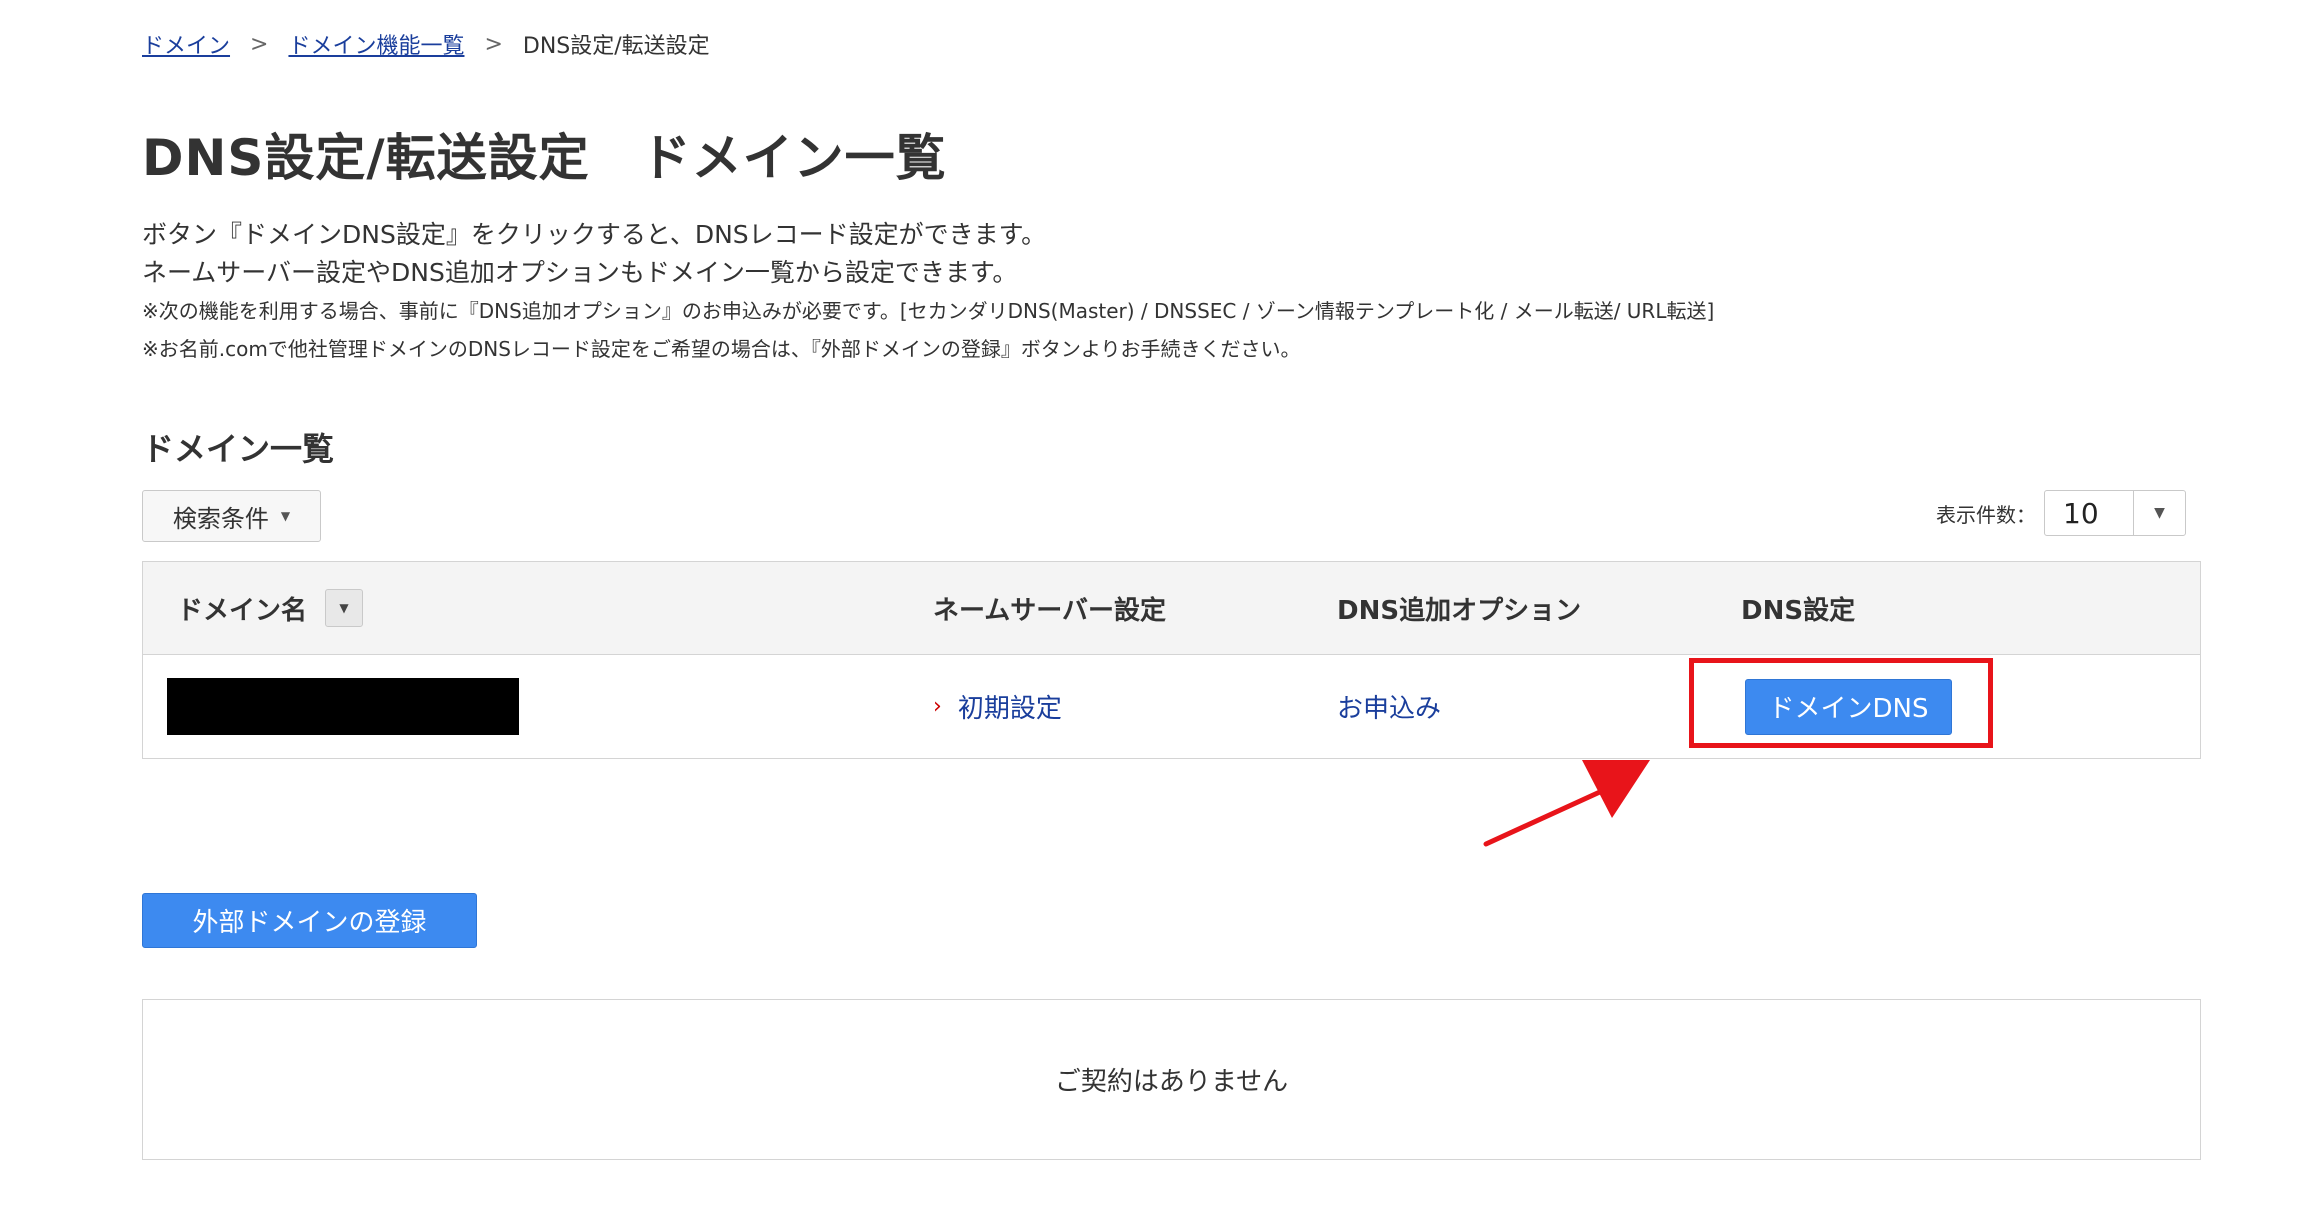 This screenshot has width=2301, height=1225. Describe the element at coordinates (1798, 610) in the screenshot. I see `header-dns-settings: DNS設定` at that location.